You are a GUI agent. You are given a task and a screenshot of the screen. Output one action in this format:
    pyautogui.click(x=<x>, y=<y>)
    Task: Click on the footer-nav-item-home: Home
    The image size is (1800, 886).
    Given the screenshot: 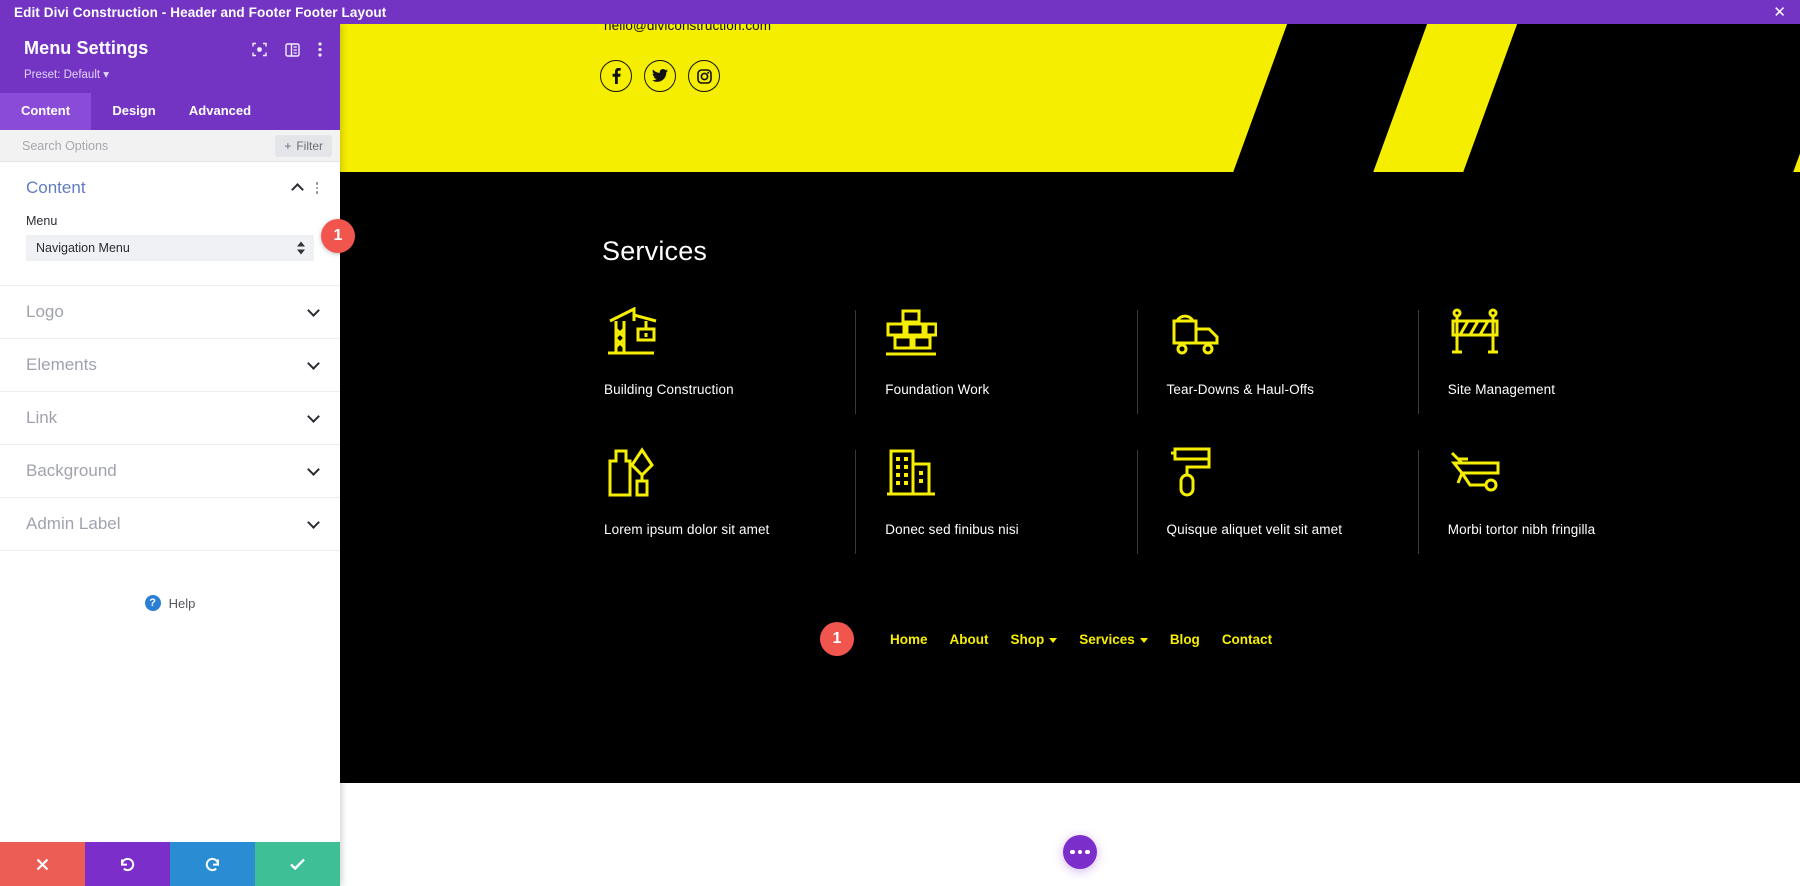 What is the action you would take?
    pyautogui.click(x=909, y=639)
    